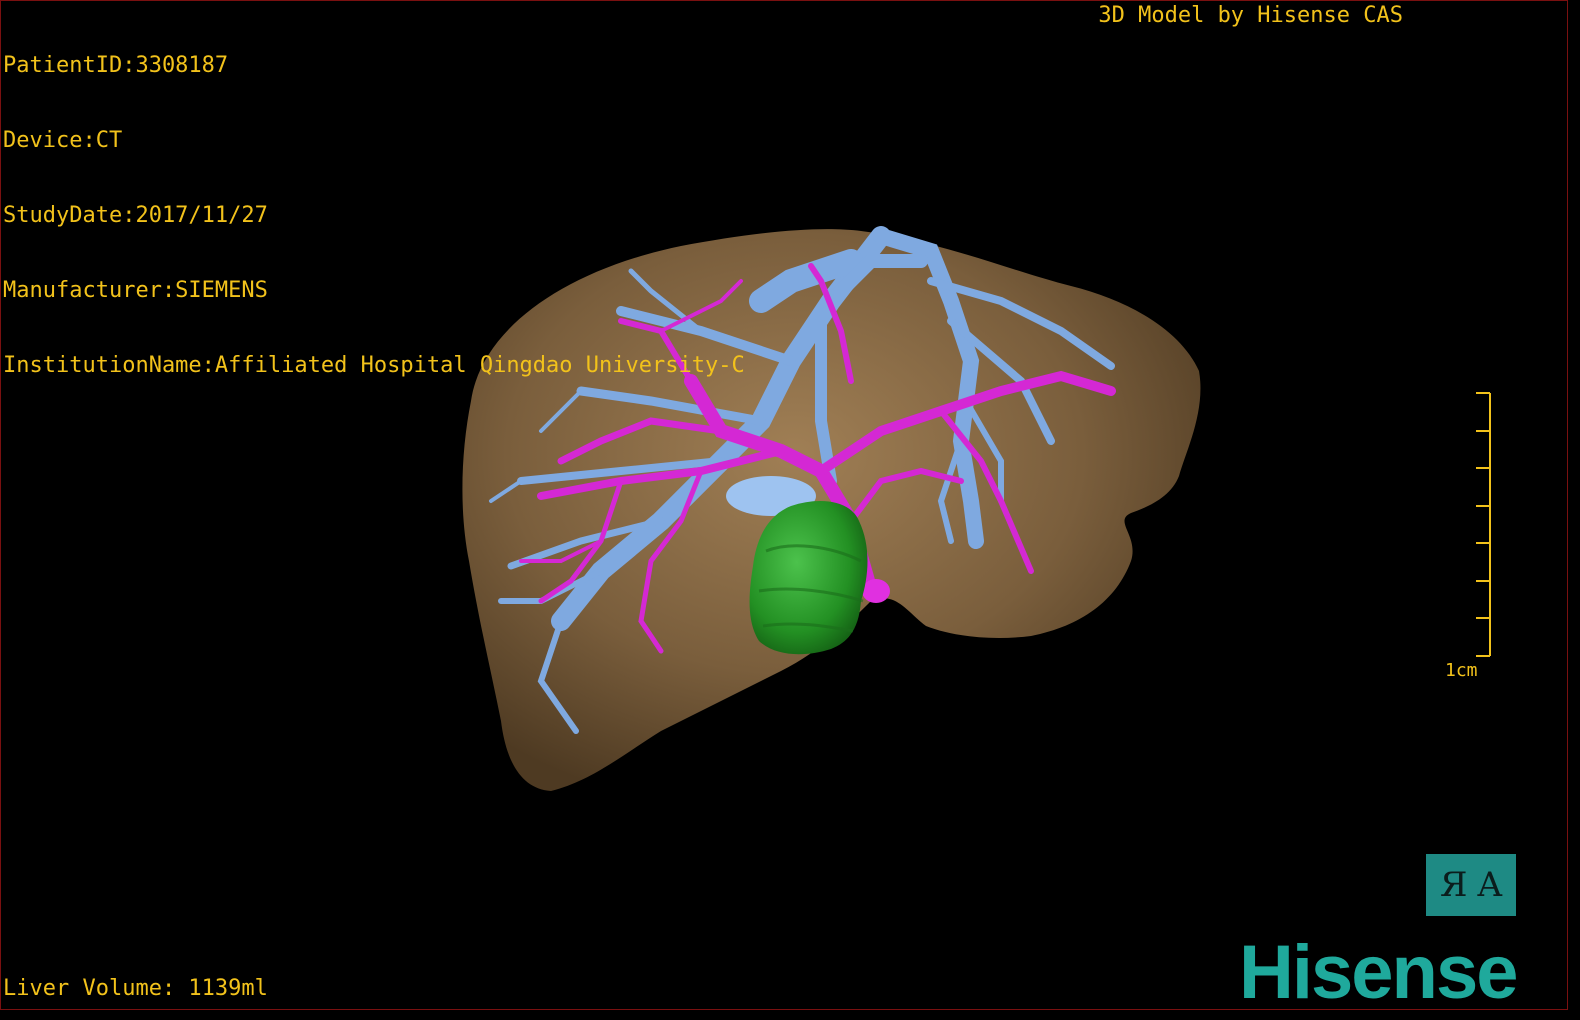 This screenshot has height=1020, width=1580. Describe the element at coordinates (135, 988) in the screenshot. I see `liver-volume-text: Liver Volume: 1139ml` at that location.